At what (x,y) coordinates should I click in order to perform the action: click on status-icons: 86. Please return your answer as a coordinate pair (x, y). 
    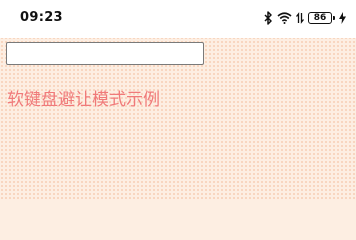
    Looking at the image, I should click on (305, 18).